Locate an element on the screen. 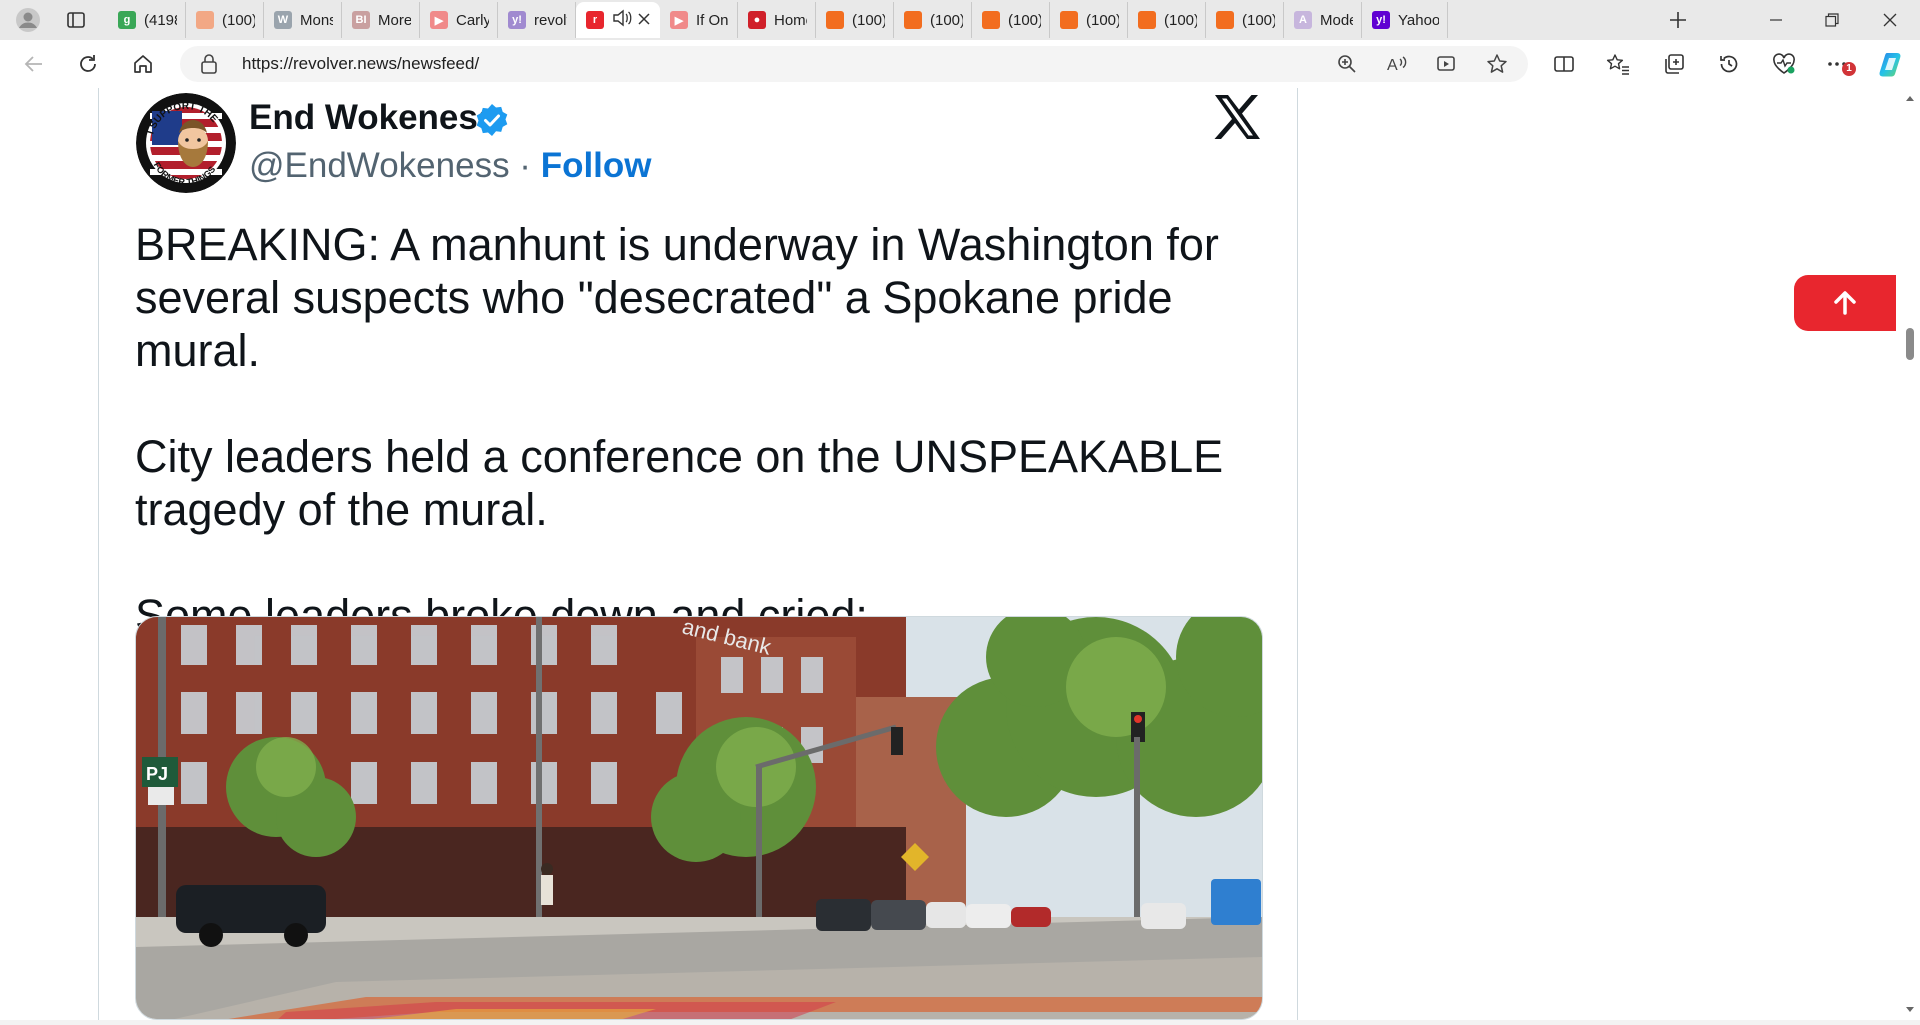 The width and height of the screenshot is (1920, 1025). svg-text: A is located at coordinates (1392, 65).